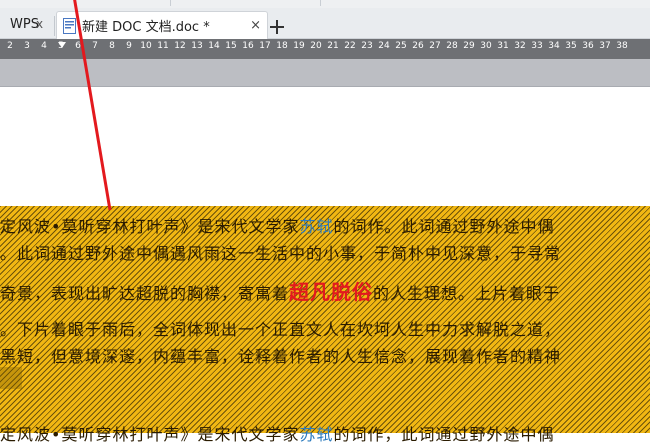 Image resolution: width=650 pixels, height=445 pixels. I want to click on red-arrow-icon, so click(92, 105).